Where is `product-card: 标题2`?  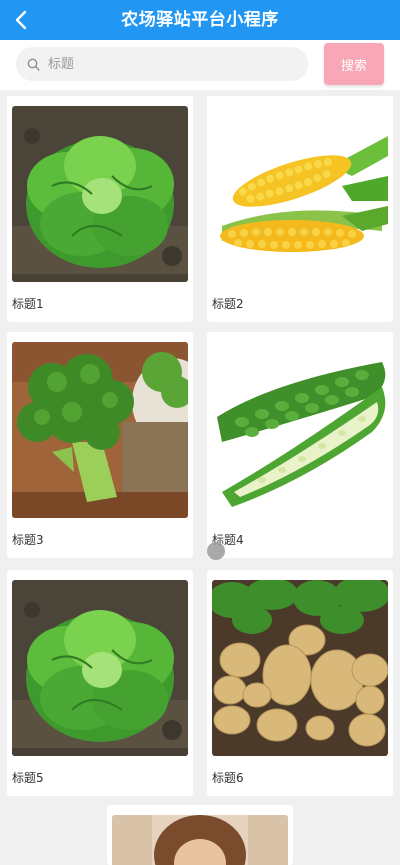 product-card: 标题2 is located at coordinates (300, 209).